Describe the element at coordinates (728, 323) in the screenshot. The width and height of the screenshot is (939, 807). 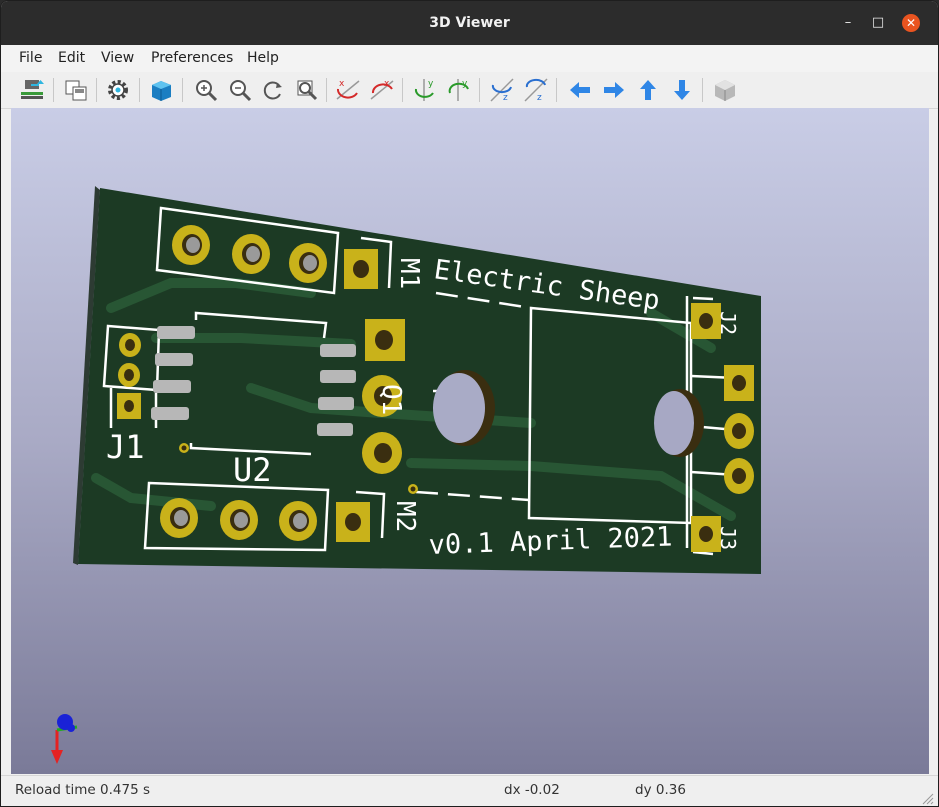
I see `silk-j2: J2` at that location.